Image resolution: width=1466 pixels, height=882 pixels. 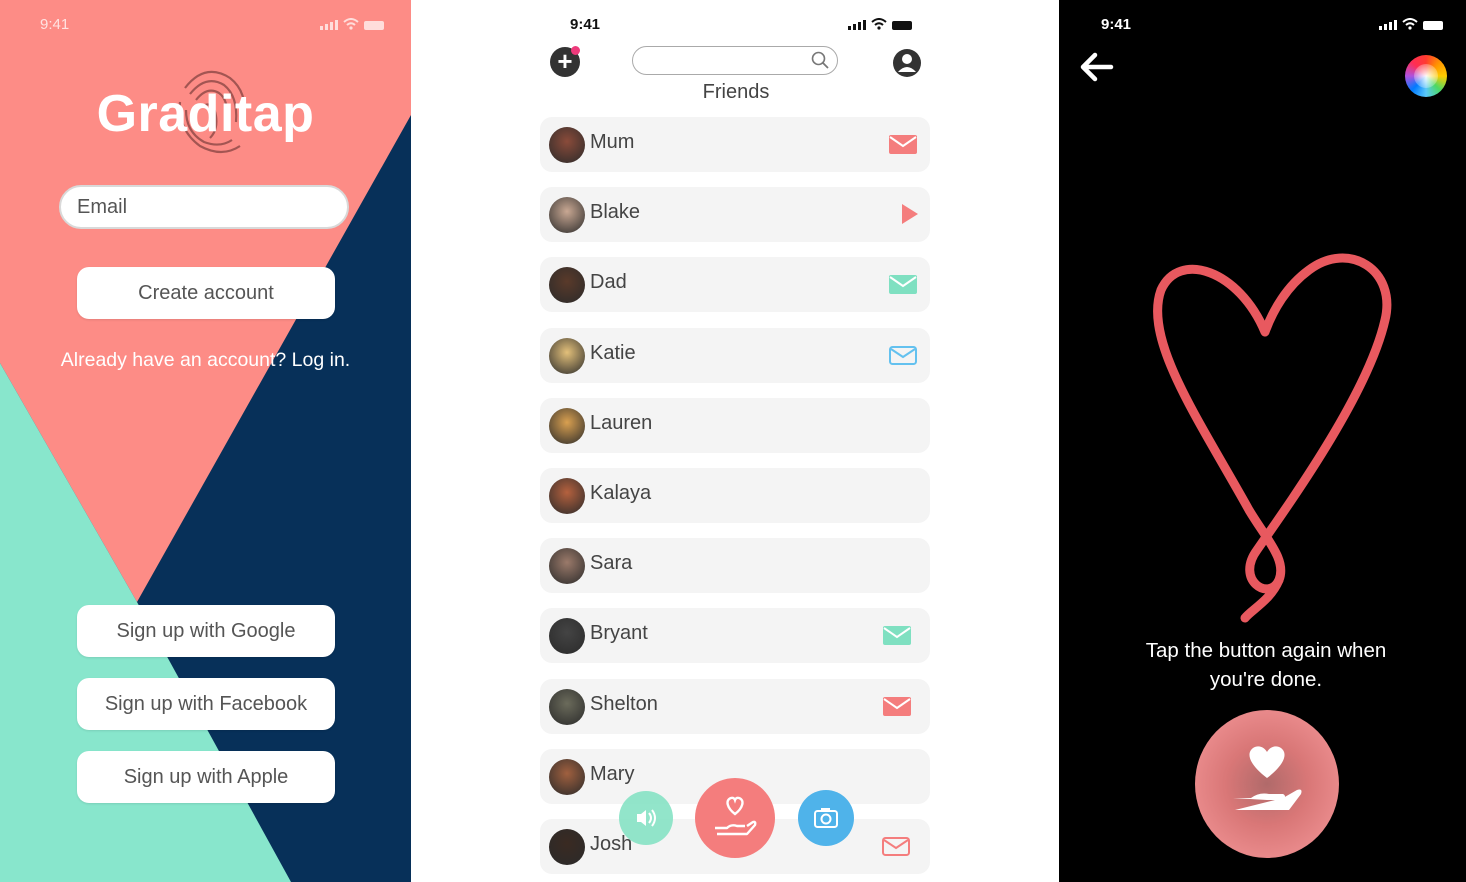 What do you see at coordinates (205, 360) in the screenshot?
I see `login-link: Already have an account? Log in.` at bounding box center [205, 360].